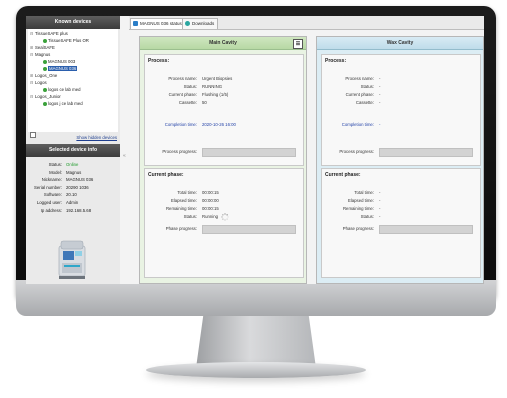  Describe the element at coordinates (212, 86) in the screenshot. I see `row-value: RUNNING` at that location.